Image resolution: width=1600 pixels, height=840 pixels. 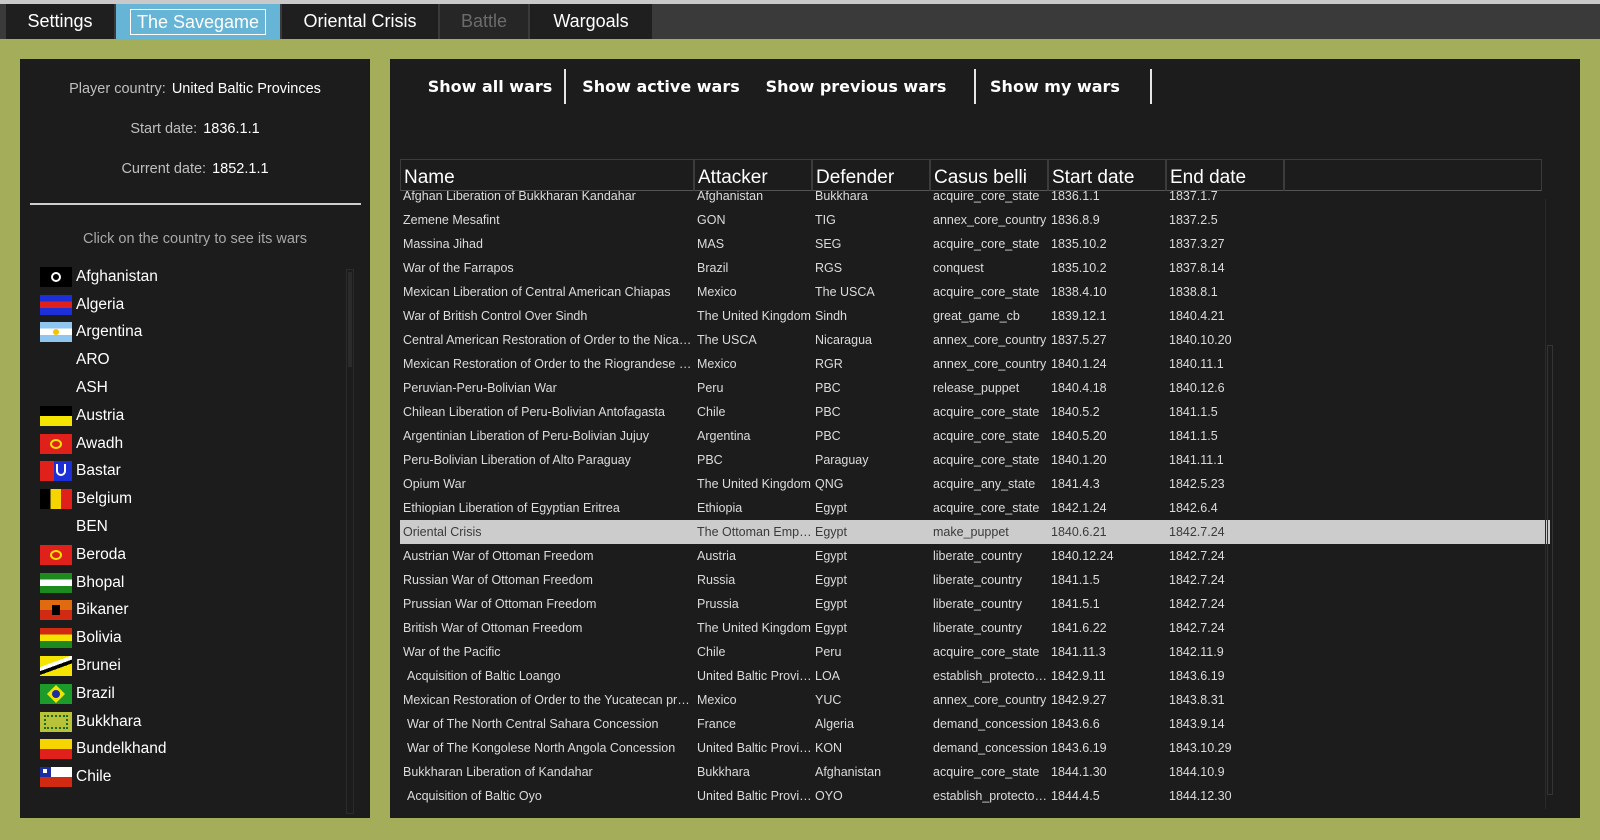 I want to click on country-item: Chile, so click(x=190, y=777).